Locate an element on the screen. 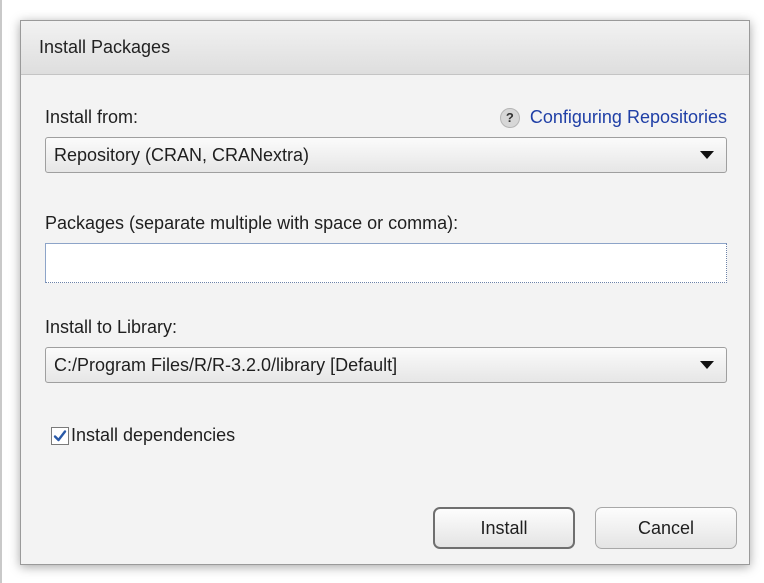 This screenshot has width=764, height=583. install-dependencies-label: Install dependencies is located at coordinates (153, 435).